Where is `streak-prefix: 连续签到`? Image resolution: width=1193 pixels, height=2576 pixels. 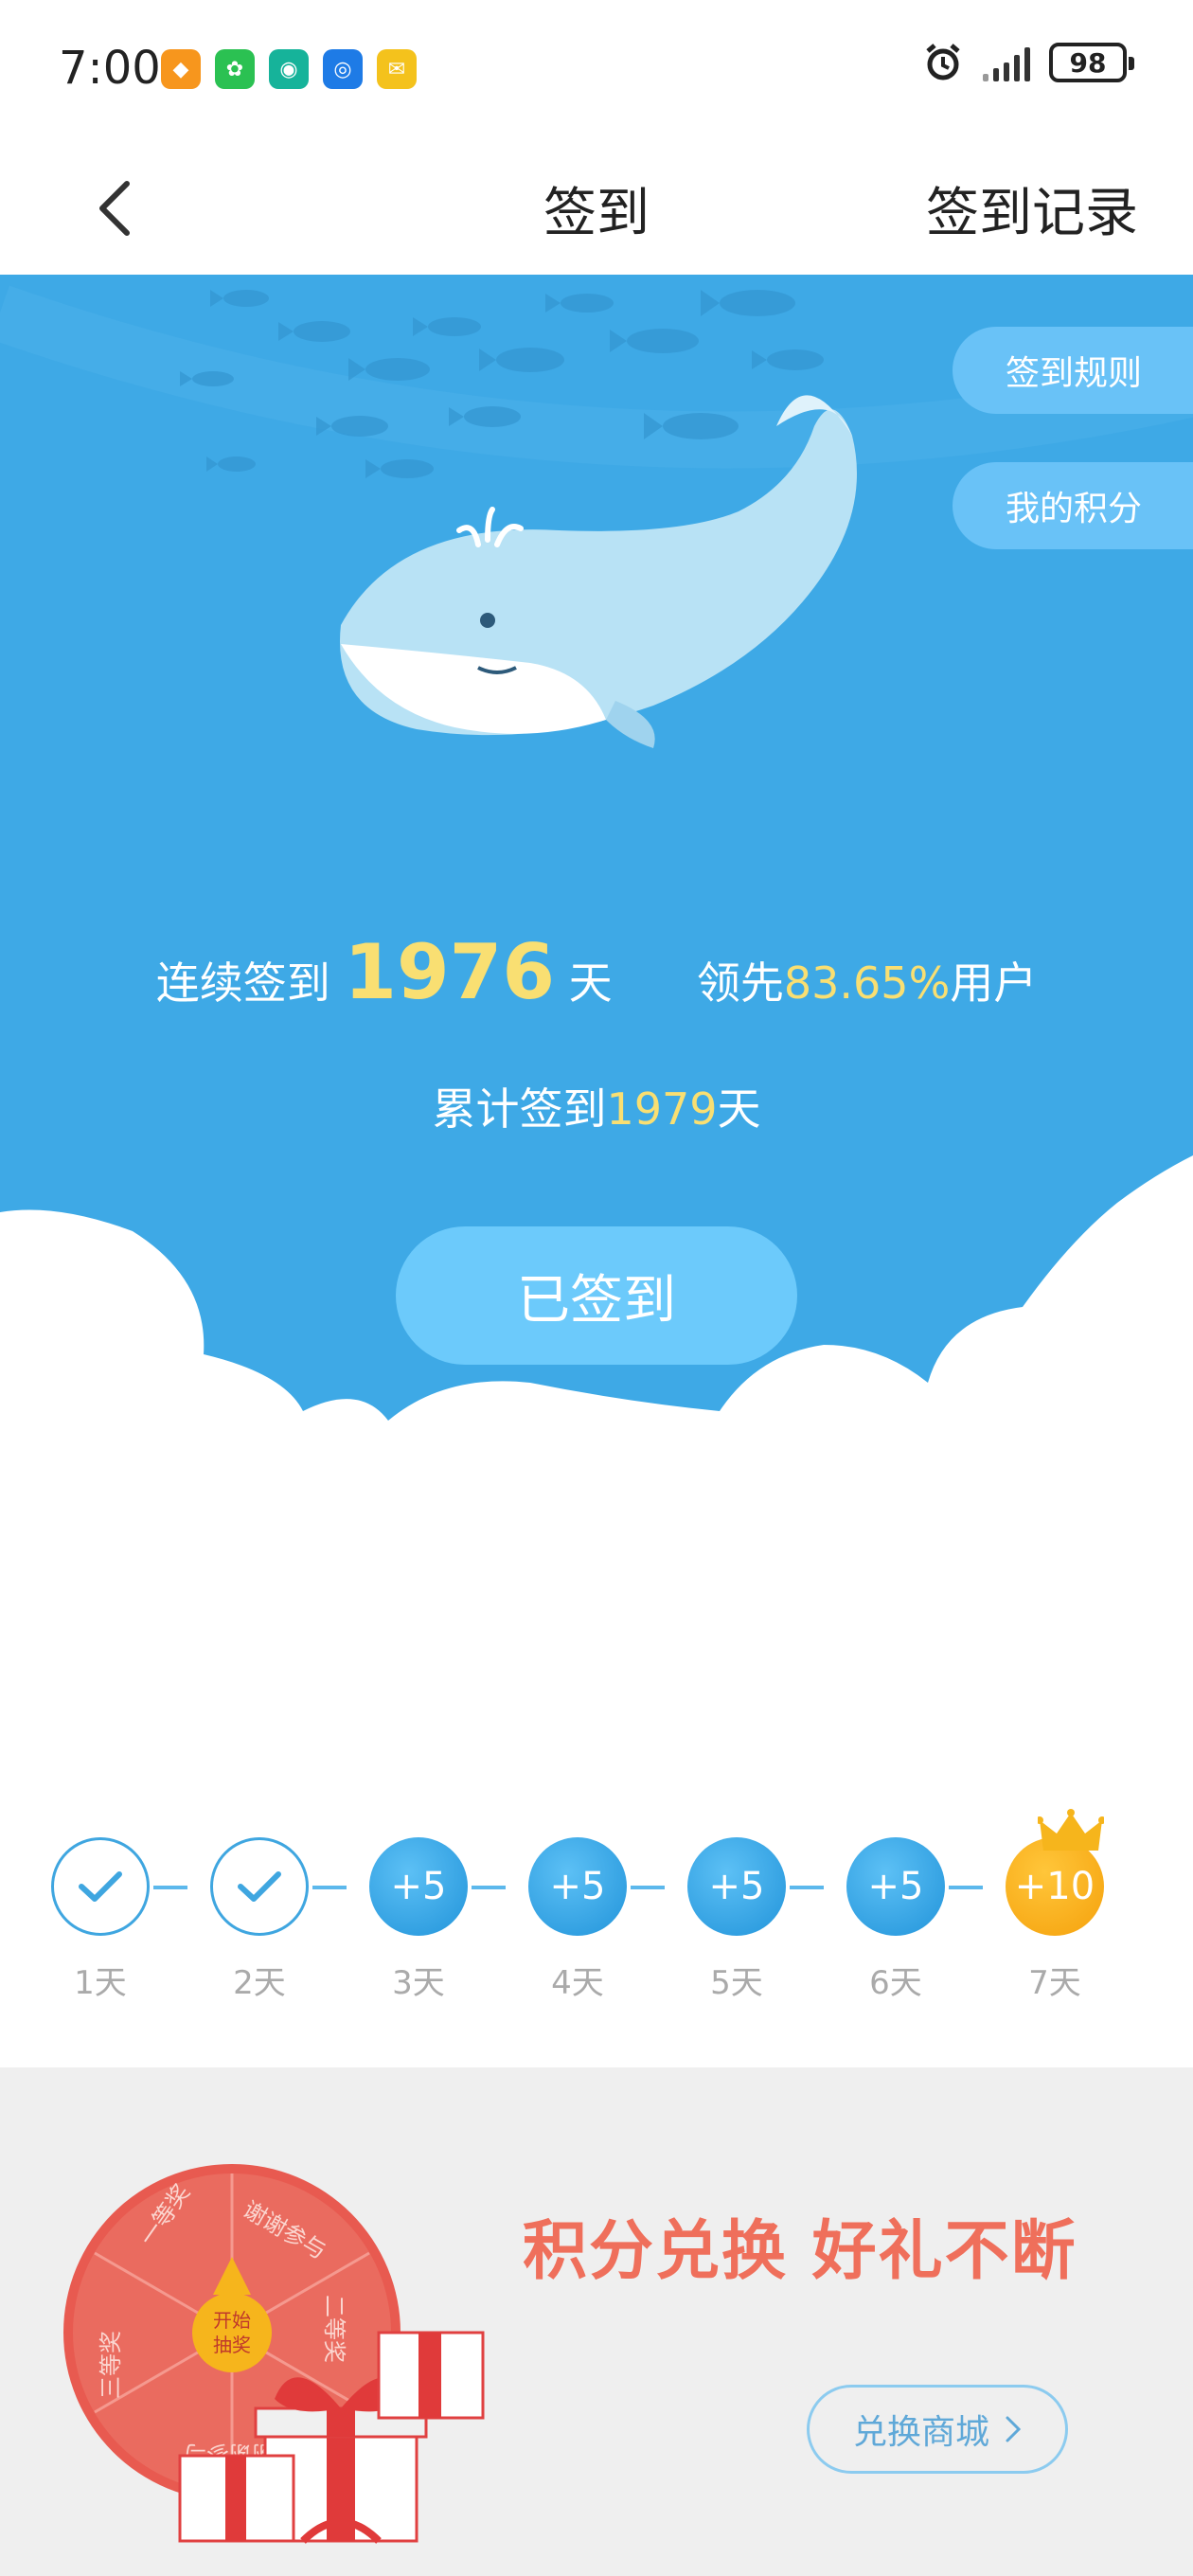
streak-prefix: 连续签到 is located at coordinates (242, 983).